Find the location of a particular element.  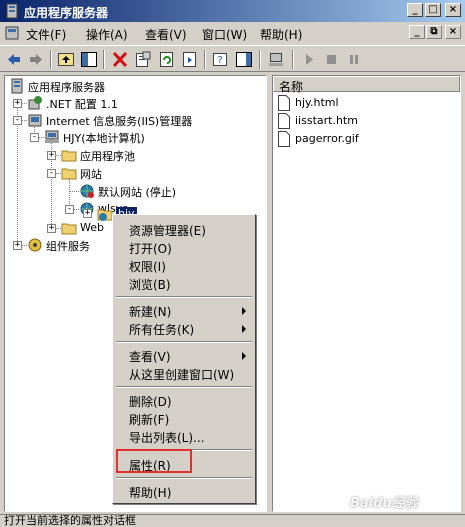

refresh-icon is located at coordinates (167, 59).